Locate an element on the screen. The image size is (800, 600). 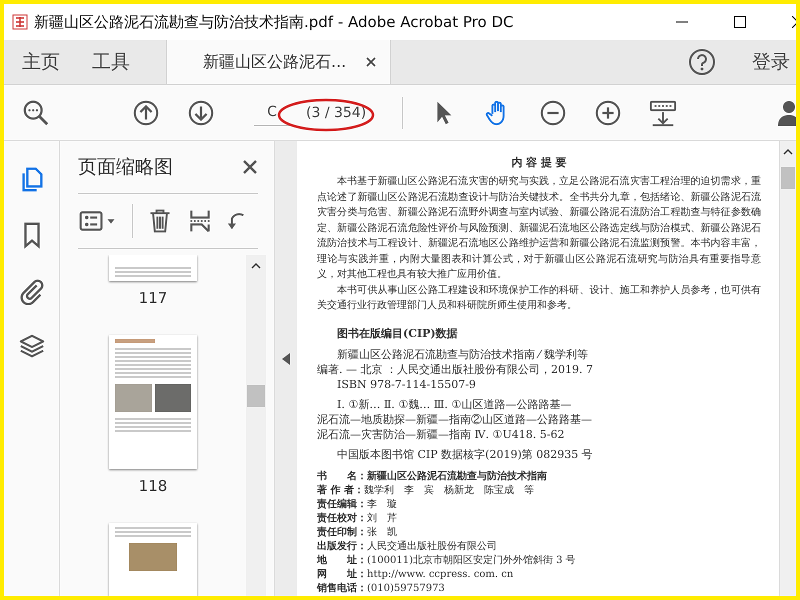
cip-line: 编著. — 北京 ：人民交通出版社股份有限公司，2019. 7 is located at coordinates (455, 369).